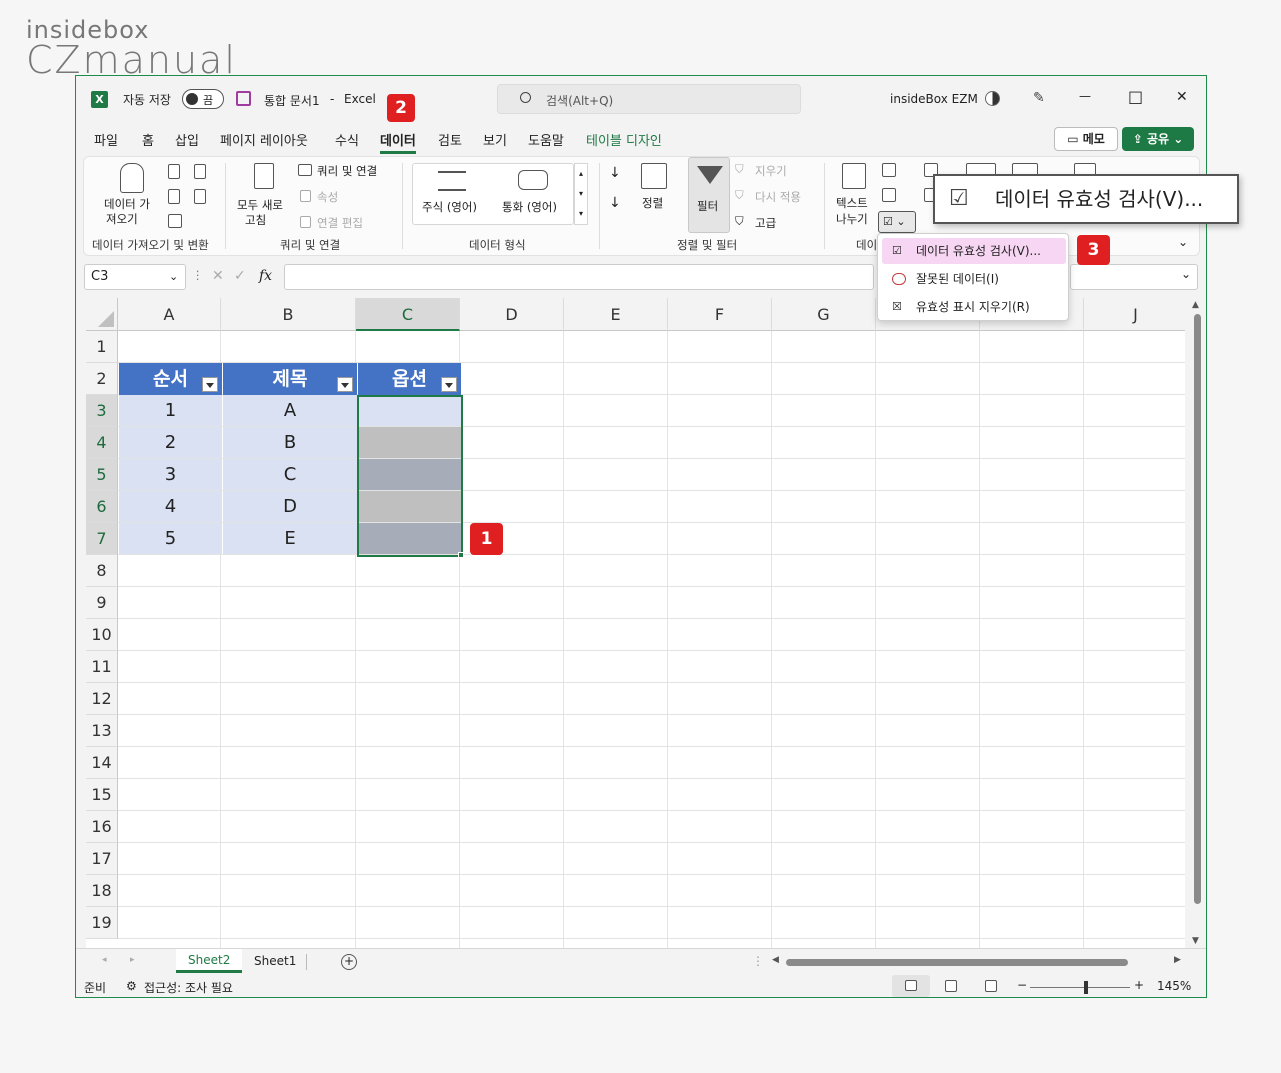  Describe the element at coordinates (170, 474) in the screenshot. I see `table-cell: 3` at that location.